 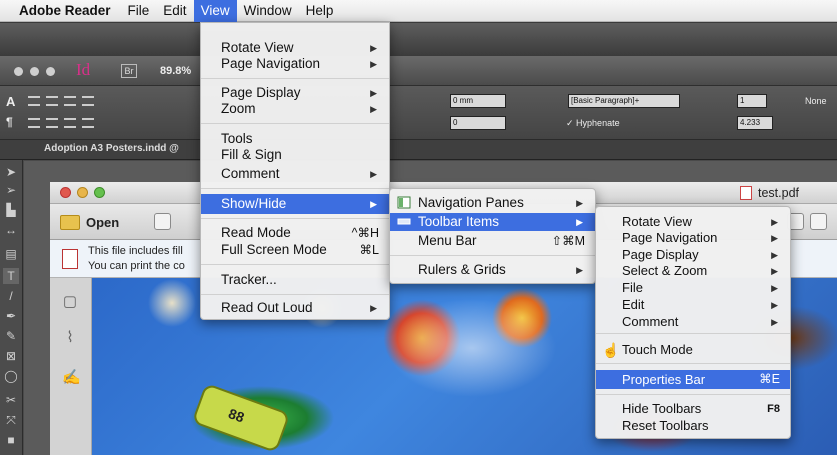 What do you see at coordinates (89, 222) in the screenshot?
I see `open-button: Open` at bounding box center [89, 222].